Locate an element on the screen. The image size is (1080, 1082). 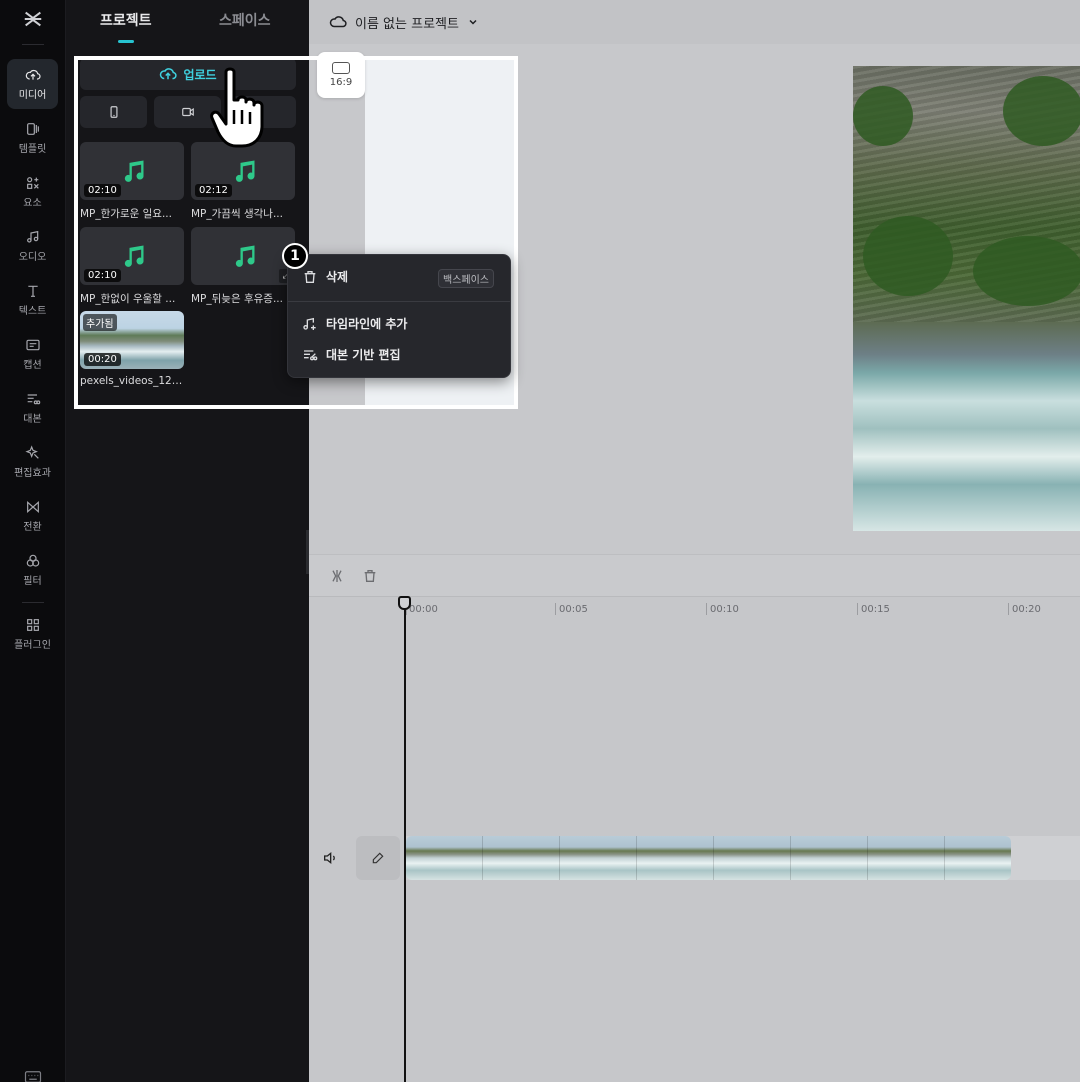
menu-item-delete: 삭제 is located at coordinates (325, 276).